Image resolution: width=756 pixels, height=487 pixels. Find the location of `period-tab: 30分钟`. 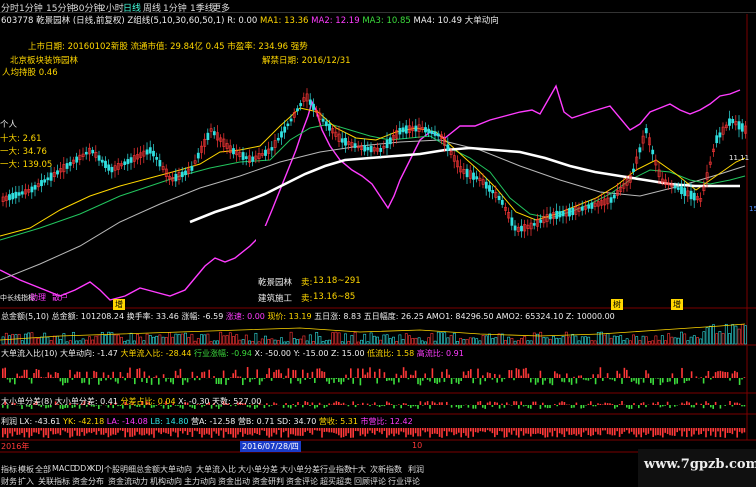

period-tab: 30分钟 is located at coordinates (87, 7).